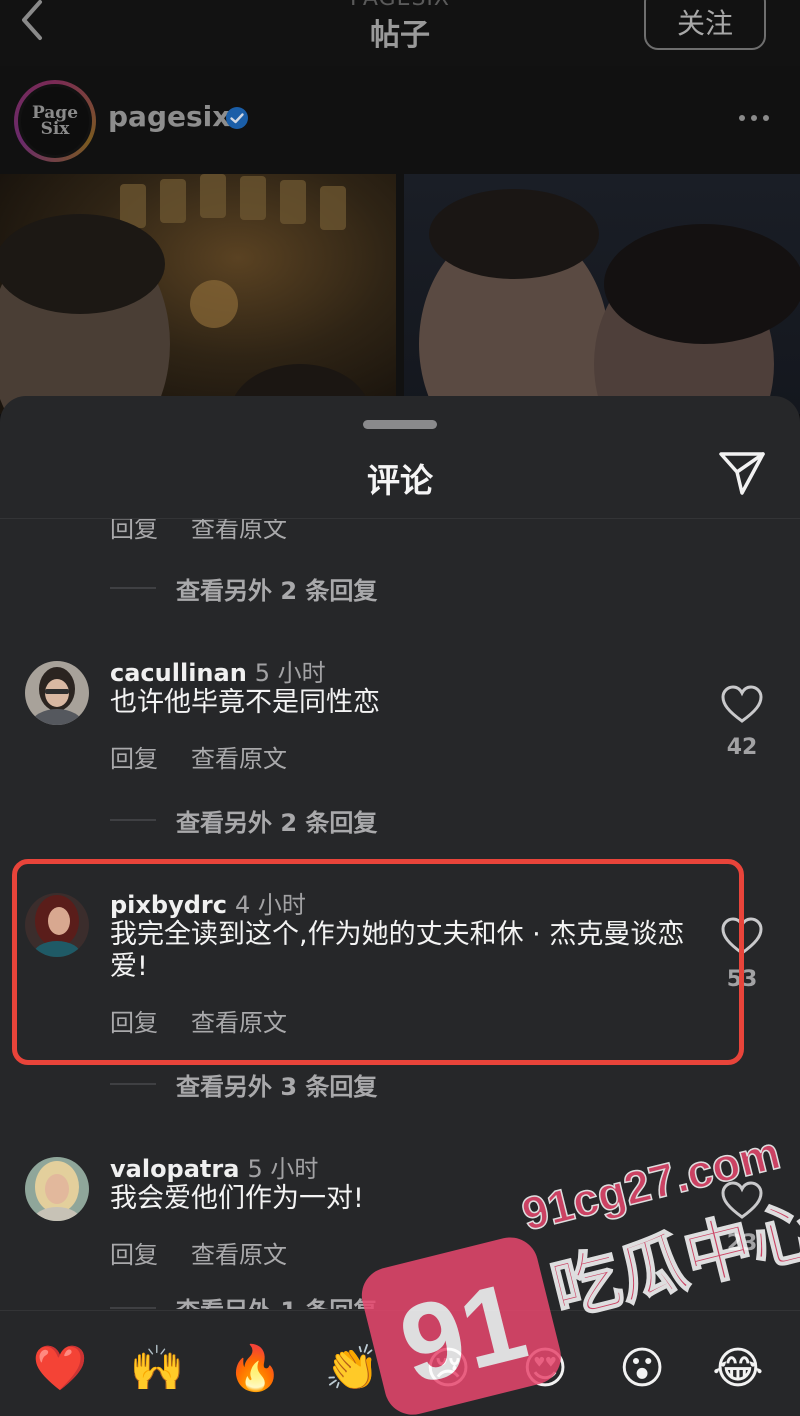 This screenshot has width=800, height=1416. Describe the element at coordinates (738, 1369) in the screenshot. I see `emoji-laughing: 😂` at that location.